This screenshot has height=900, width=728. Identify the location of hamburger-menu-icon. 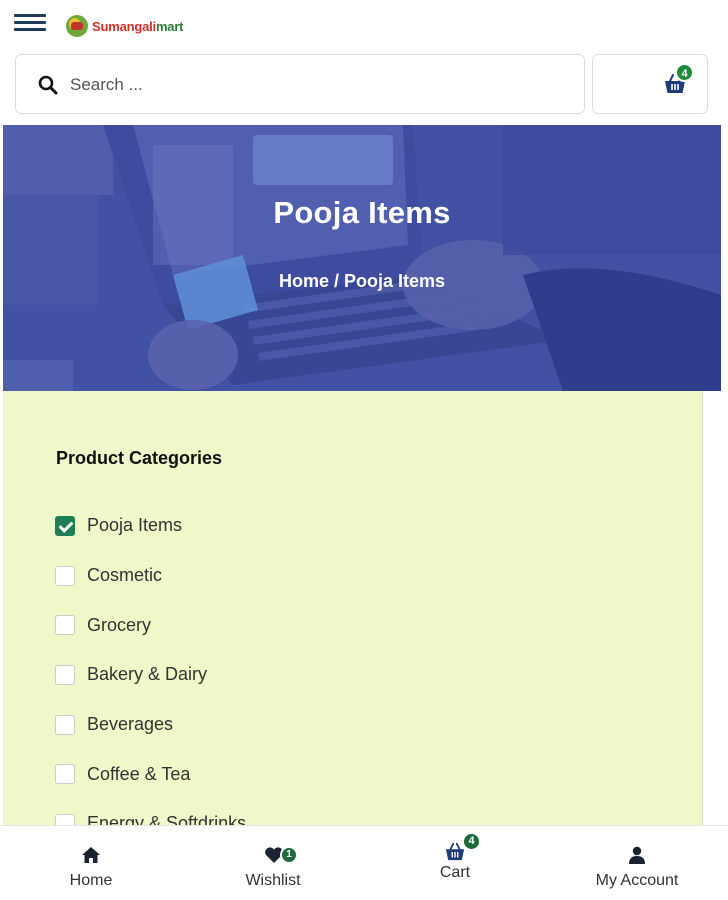
(30, 24).